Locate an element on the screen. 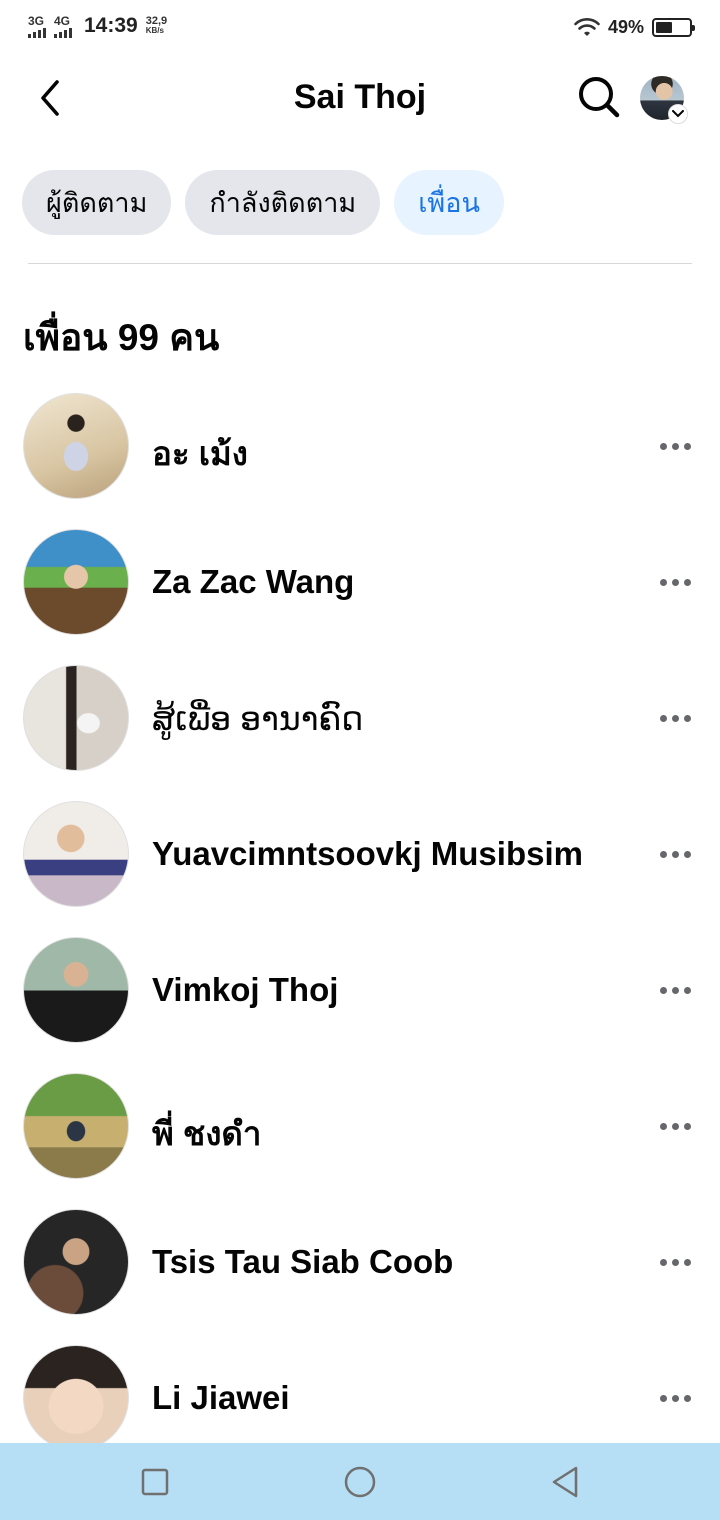 Image resolution: width=720 pixels, height=1520 pixels. back-nav-button is located at coordinates (565, 1482).